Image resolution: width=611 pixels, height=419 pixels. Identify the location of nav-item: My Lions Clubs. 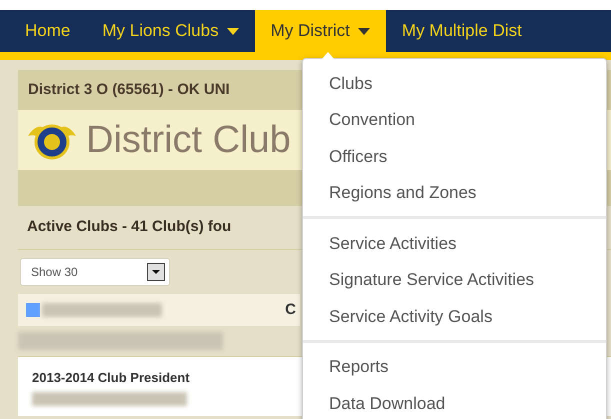
(170, 31).